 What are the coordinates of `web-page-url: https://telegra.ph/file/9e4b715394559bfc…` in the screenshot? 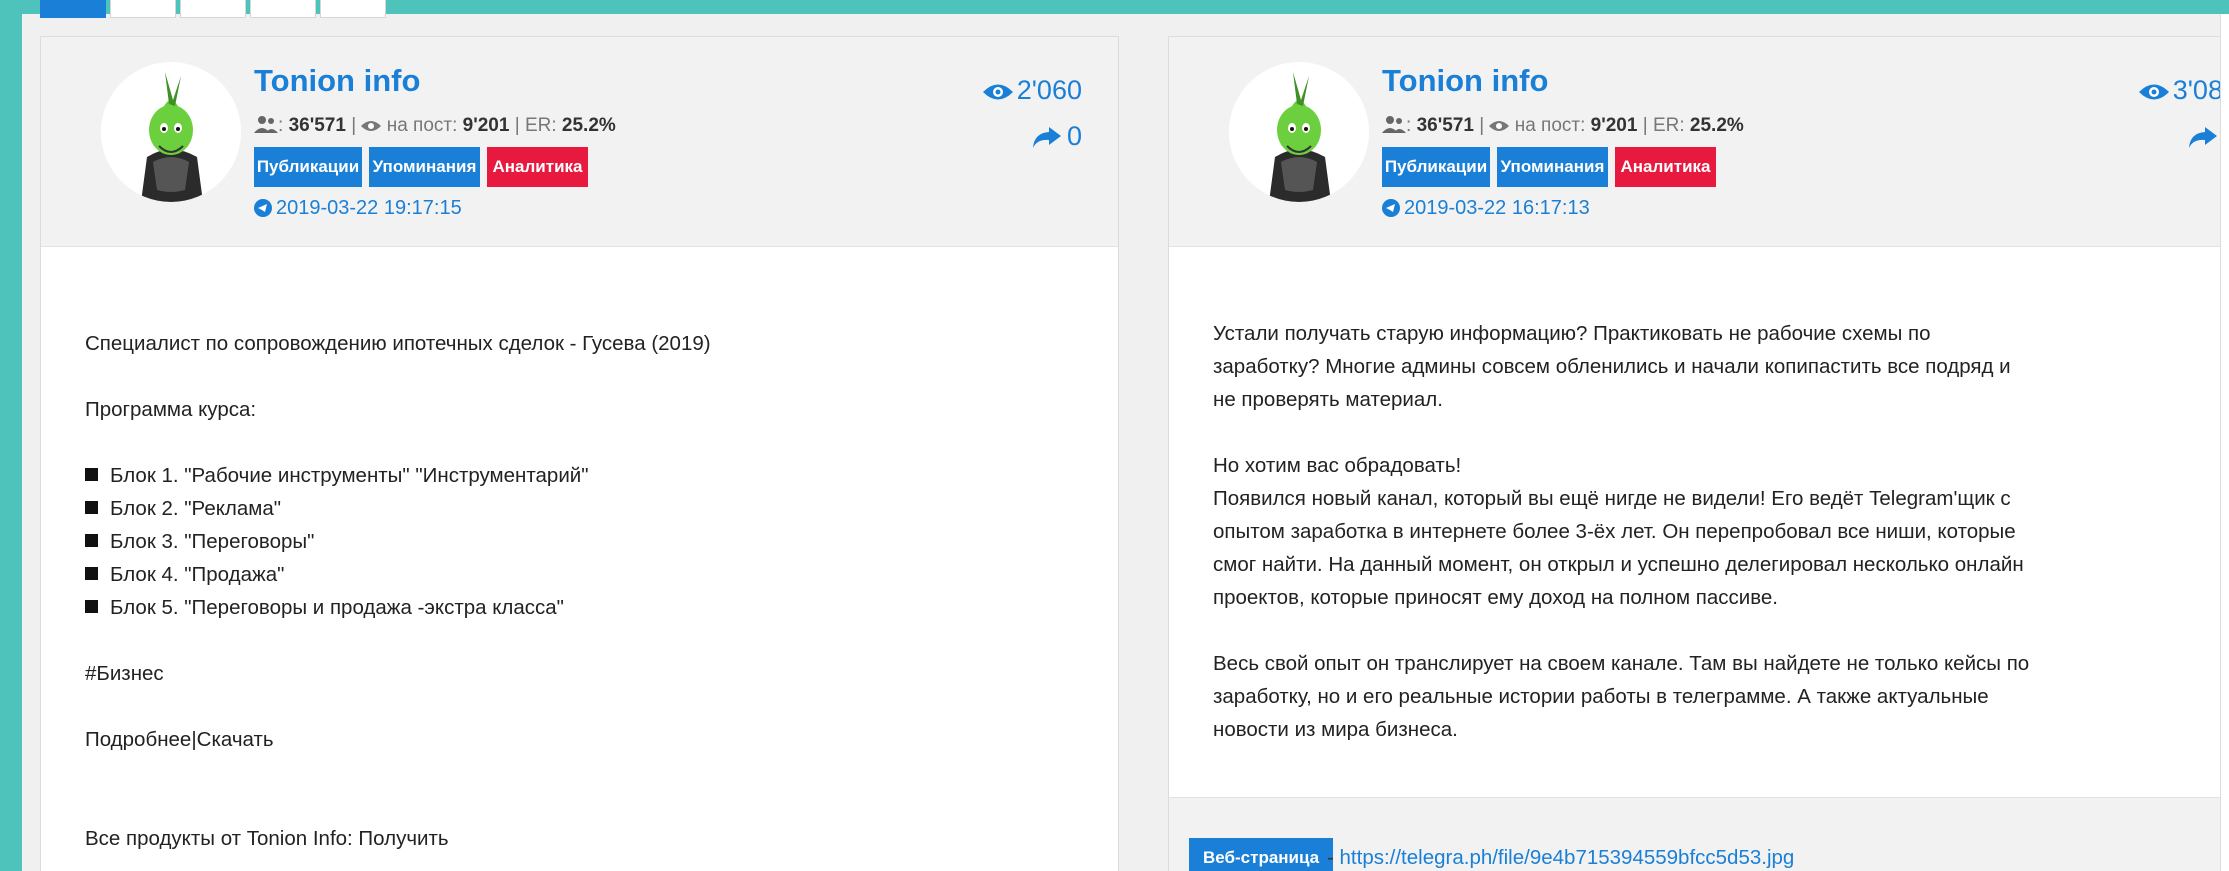 It's located at (1567, 857).